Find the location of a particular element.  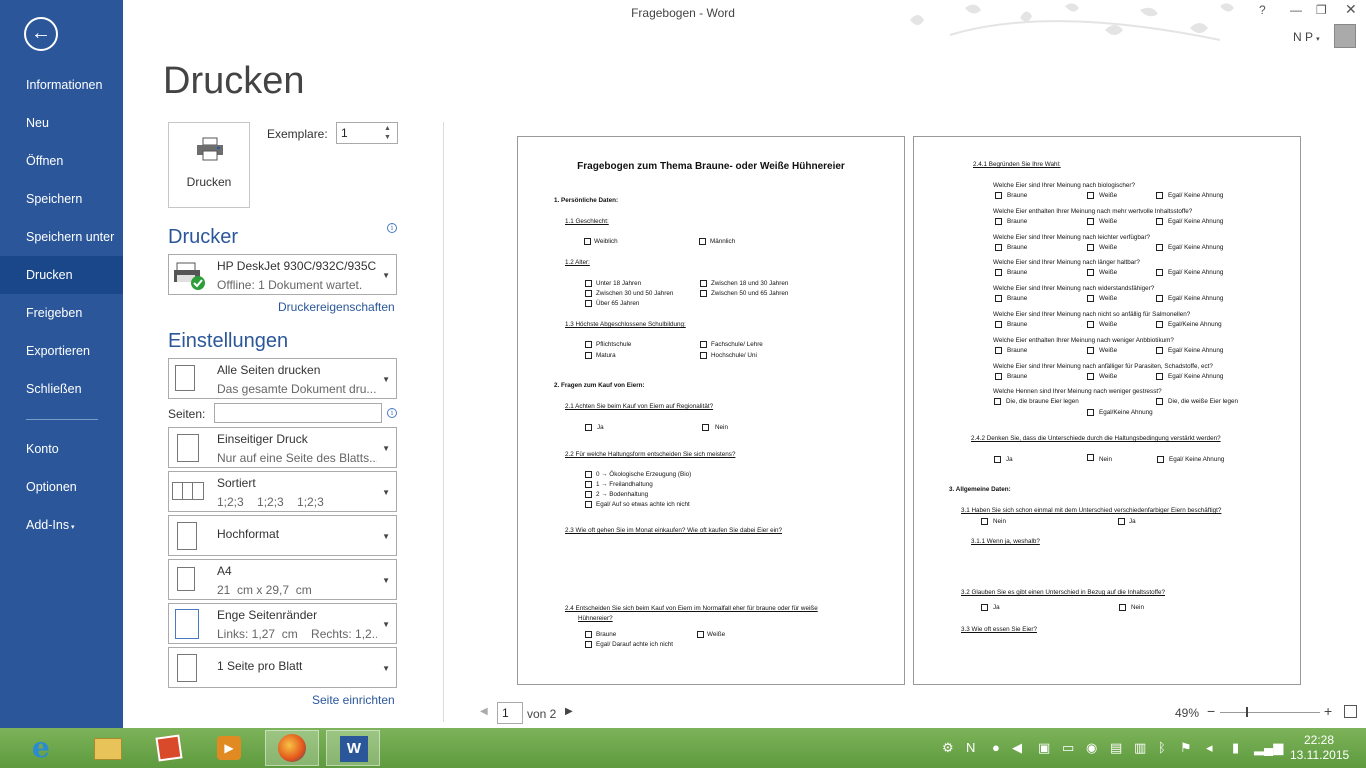

minimize-icon: — is located at coordinates (1296, 10).